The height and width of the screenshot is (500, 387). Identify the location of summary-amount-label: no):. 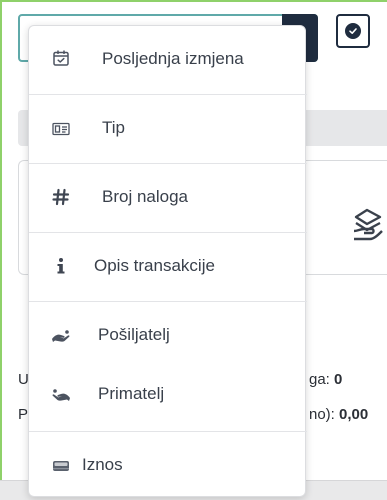
(322, 414).